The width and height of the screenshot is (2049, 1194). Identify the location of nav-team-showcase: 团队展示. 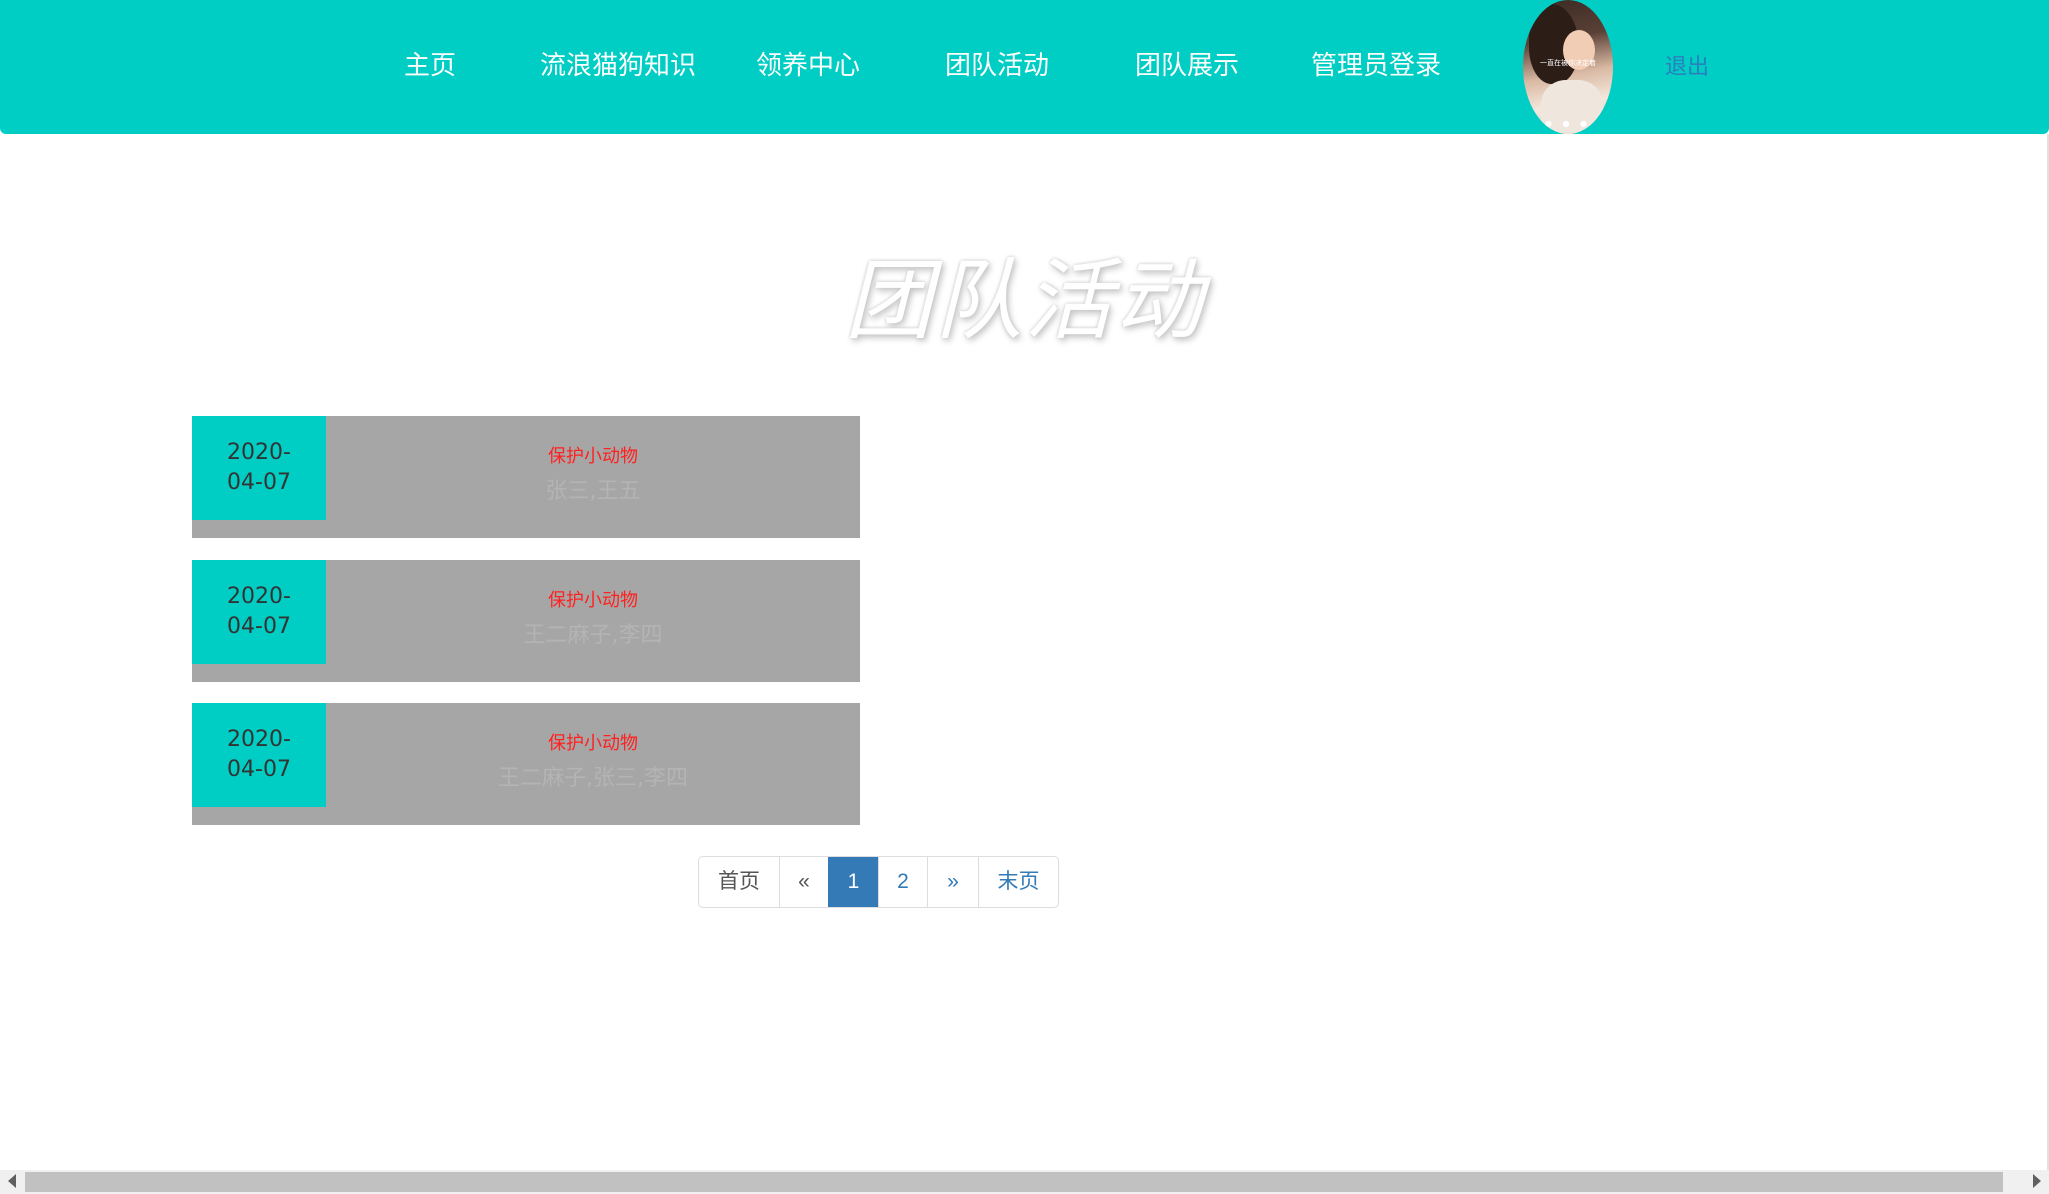
(1187, 66).